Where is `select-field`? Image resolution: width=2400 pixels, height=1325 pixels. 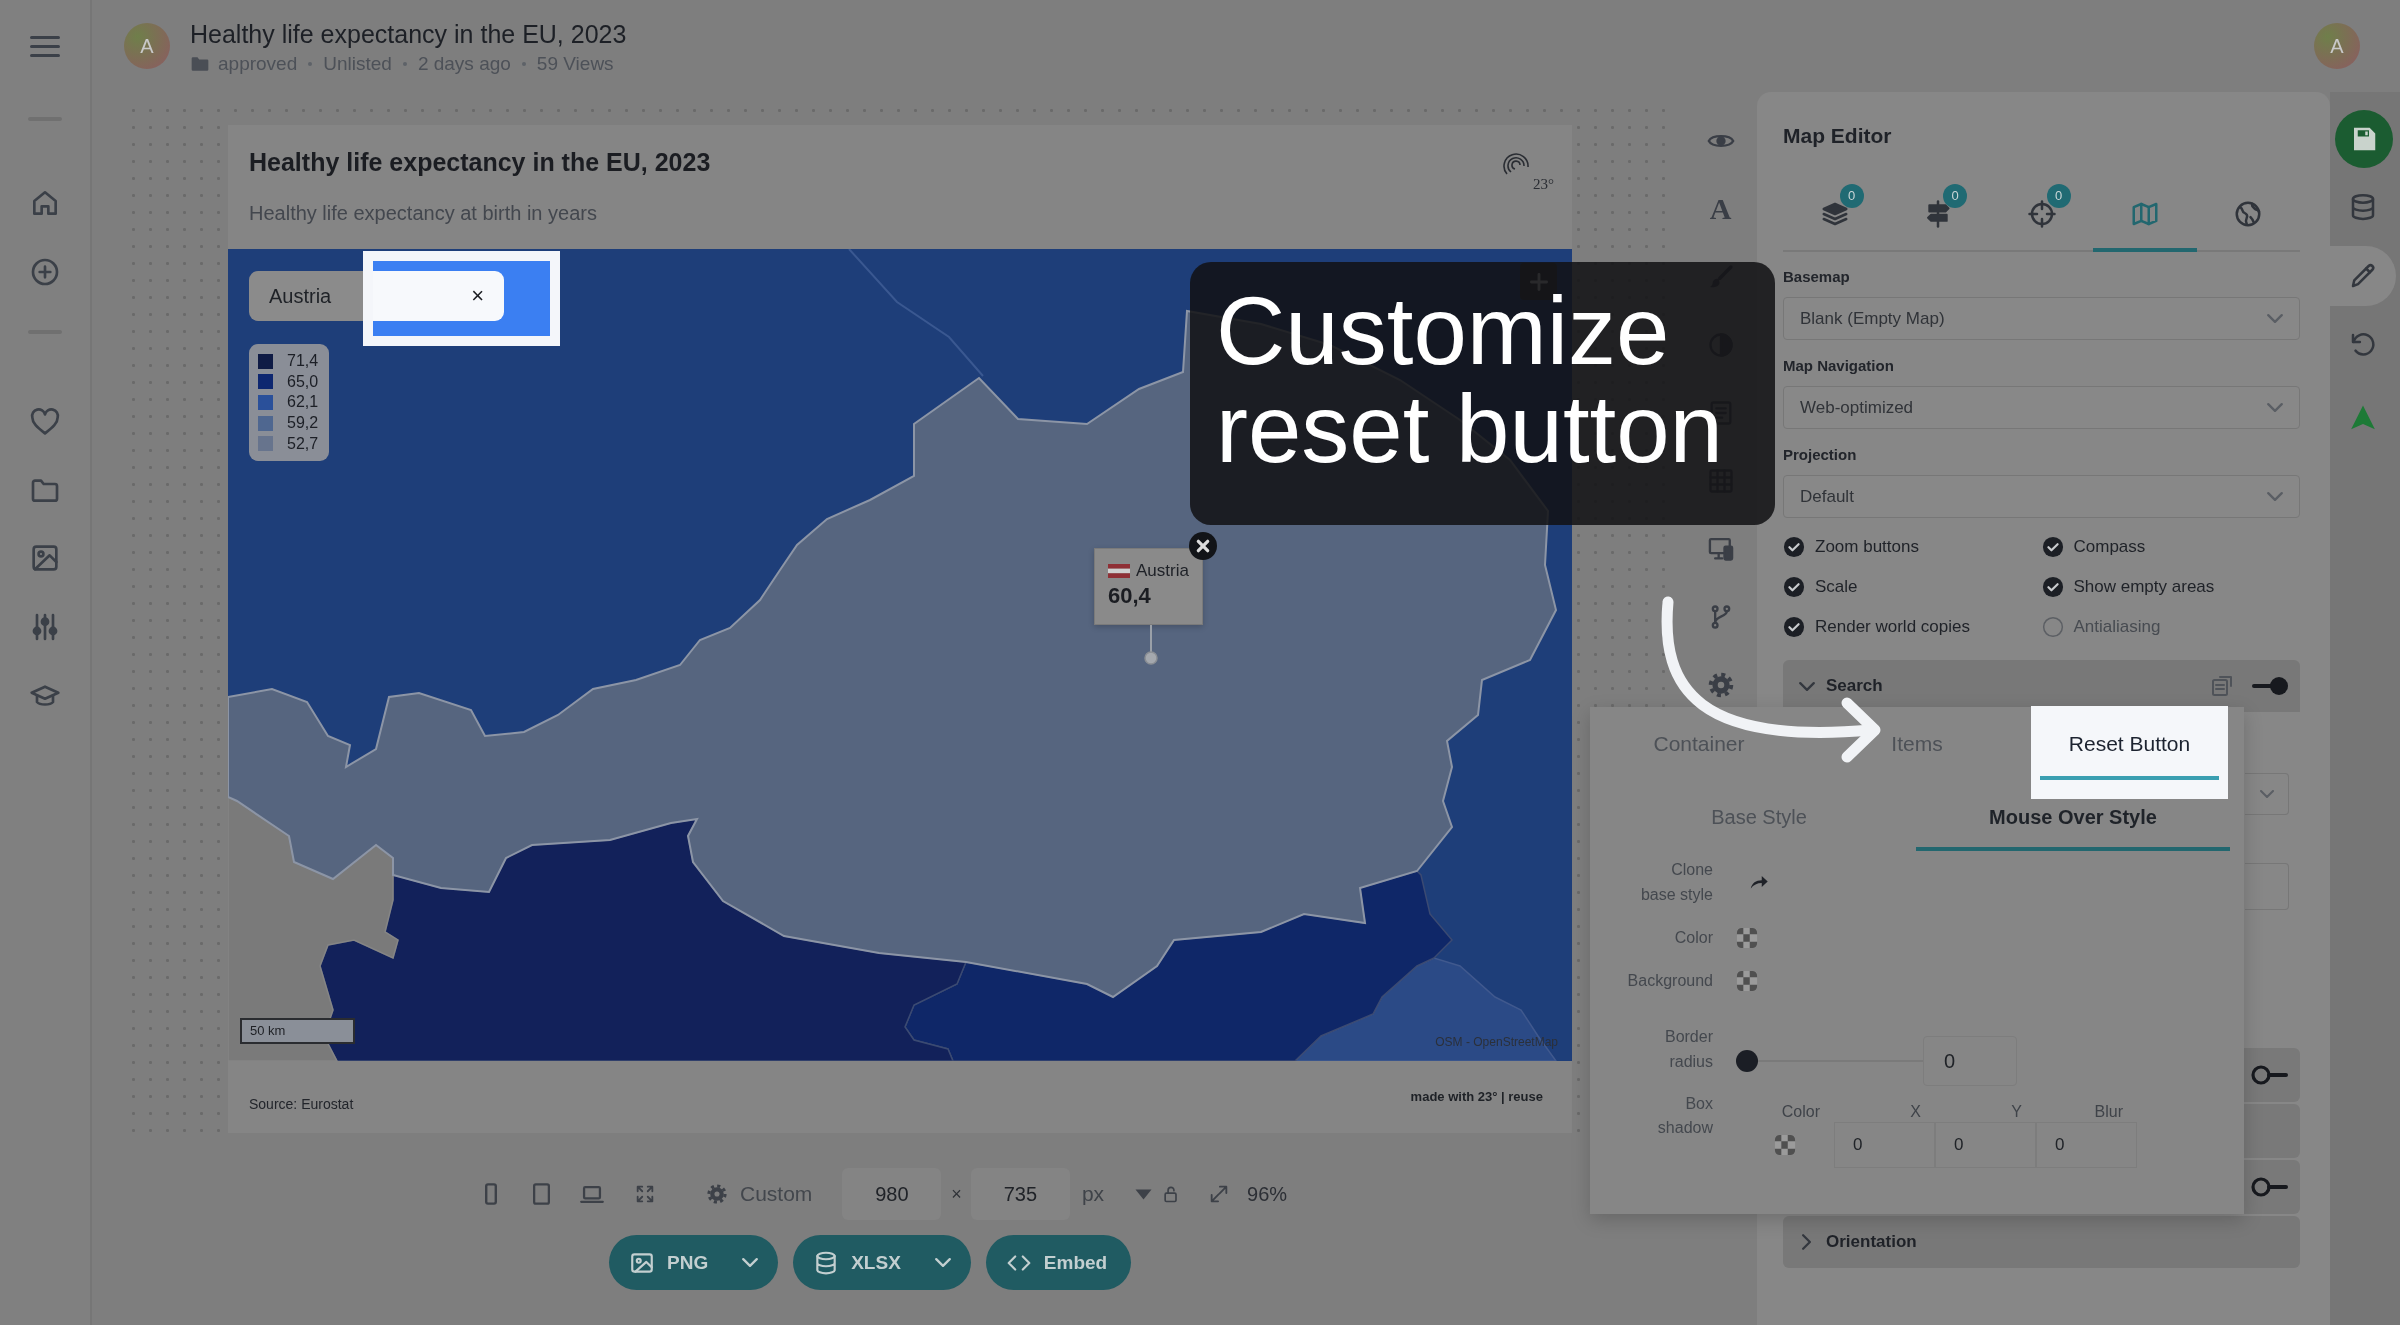 select-field is located at coordinates (2267, 794).